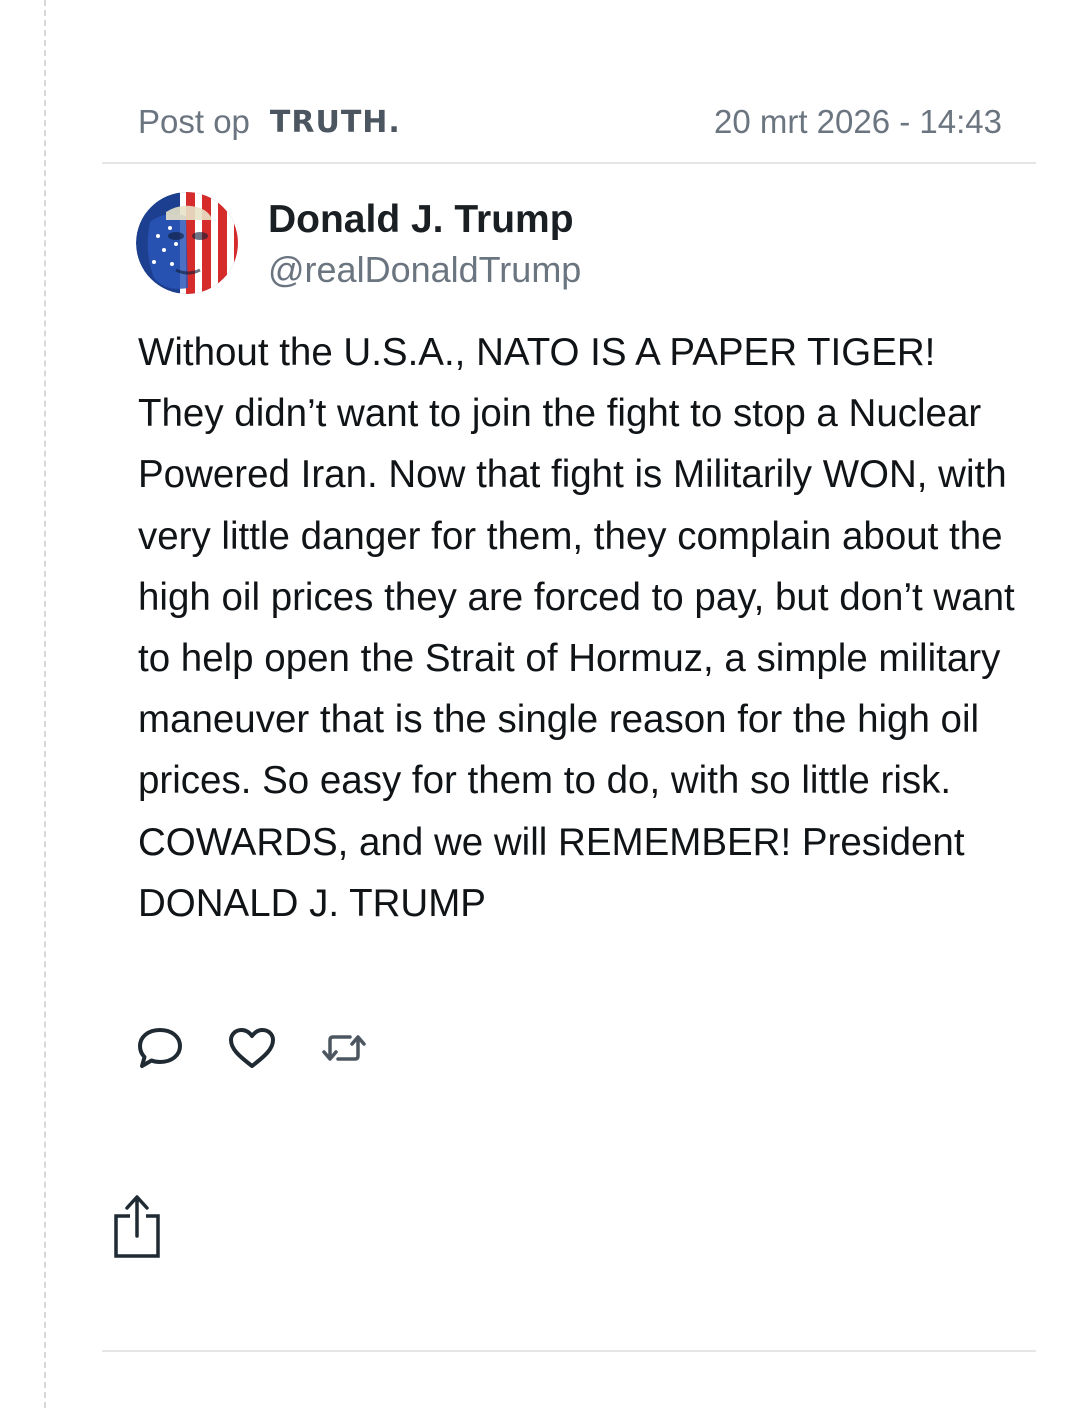 This screenshot has height=1408, width=1080. I want to click on comment-icon, so click(160, 1048).